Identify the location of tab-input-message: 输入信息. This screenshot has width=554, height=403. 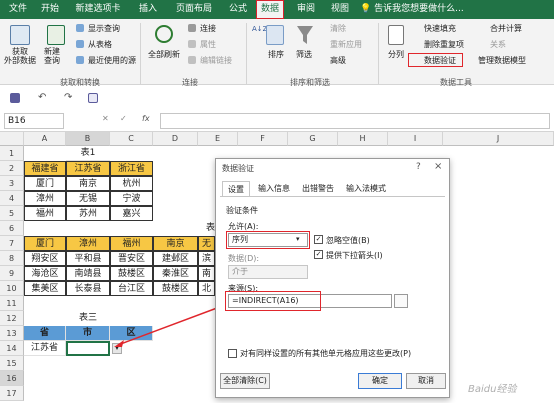
(274, 188).